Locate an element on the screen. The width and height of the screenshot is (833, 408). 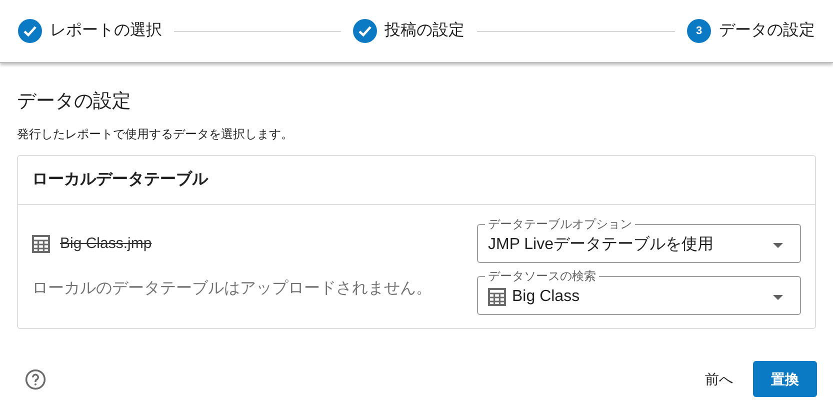
step-number: 3 is located at coordinates (699, 31).